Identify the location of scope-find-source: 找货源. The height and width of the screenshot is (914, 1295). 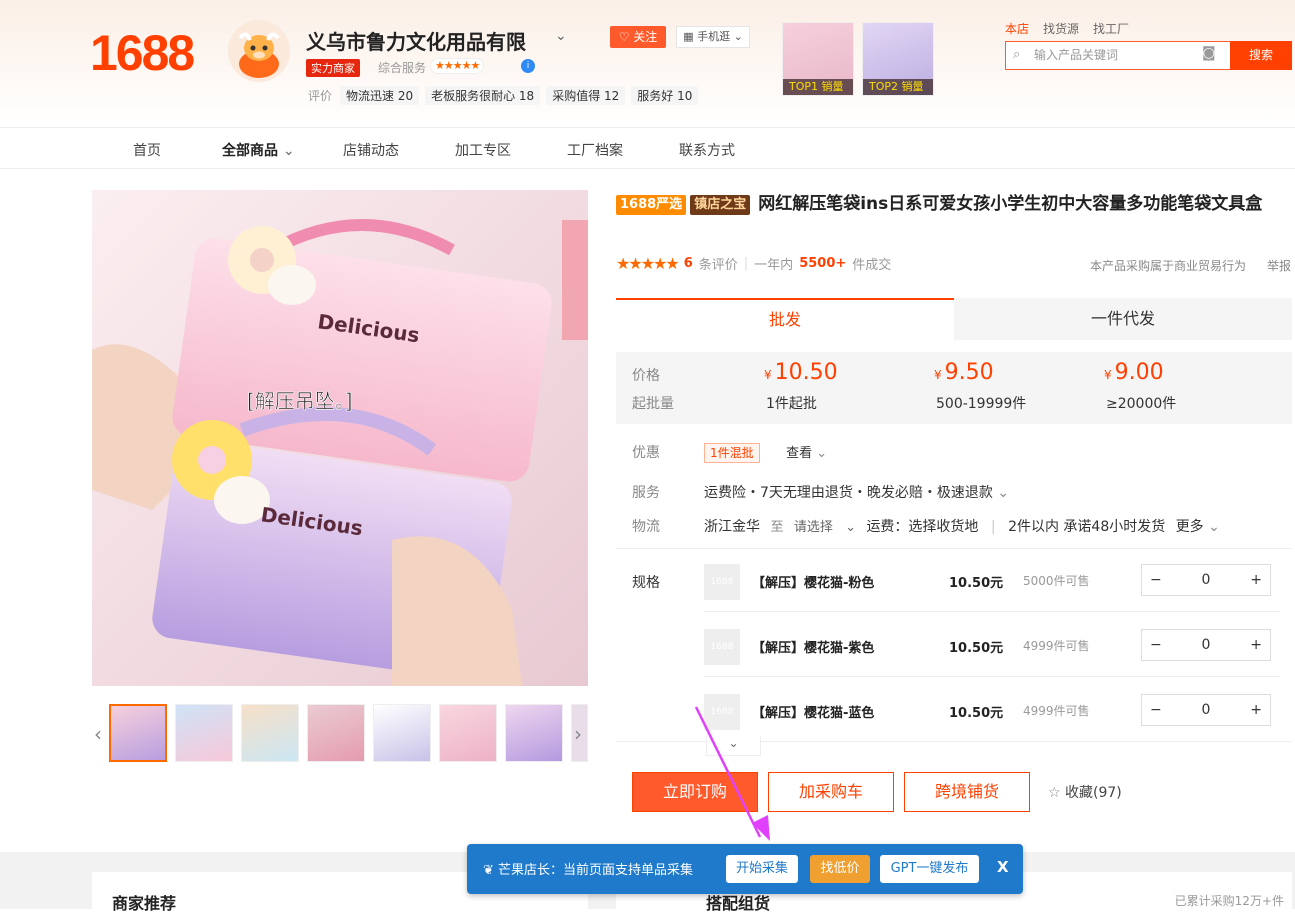
(1061, 28).